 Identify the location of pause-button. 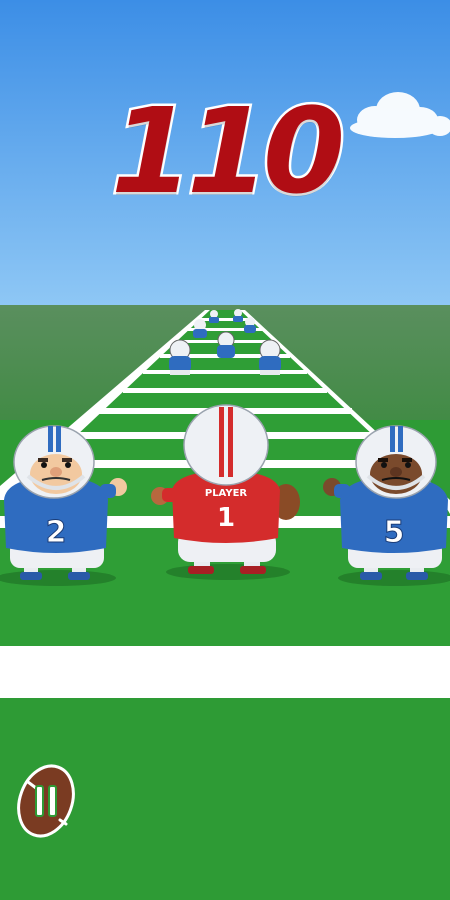
(46, 801).